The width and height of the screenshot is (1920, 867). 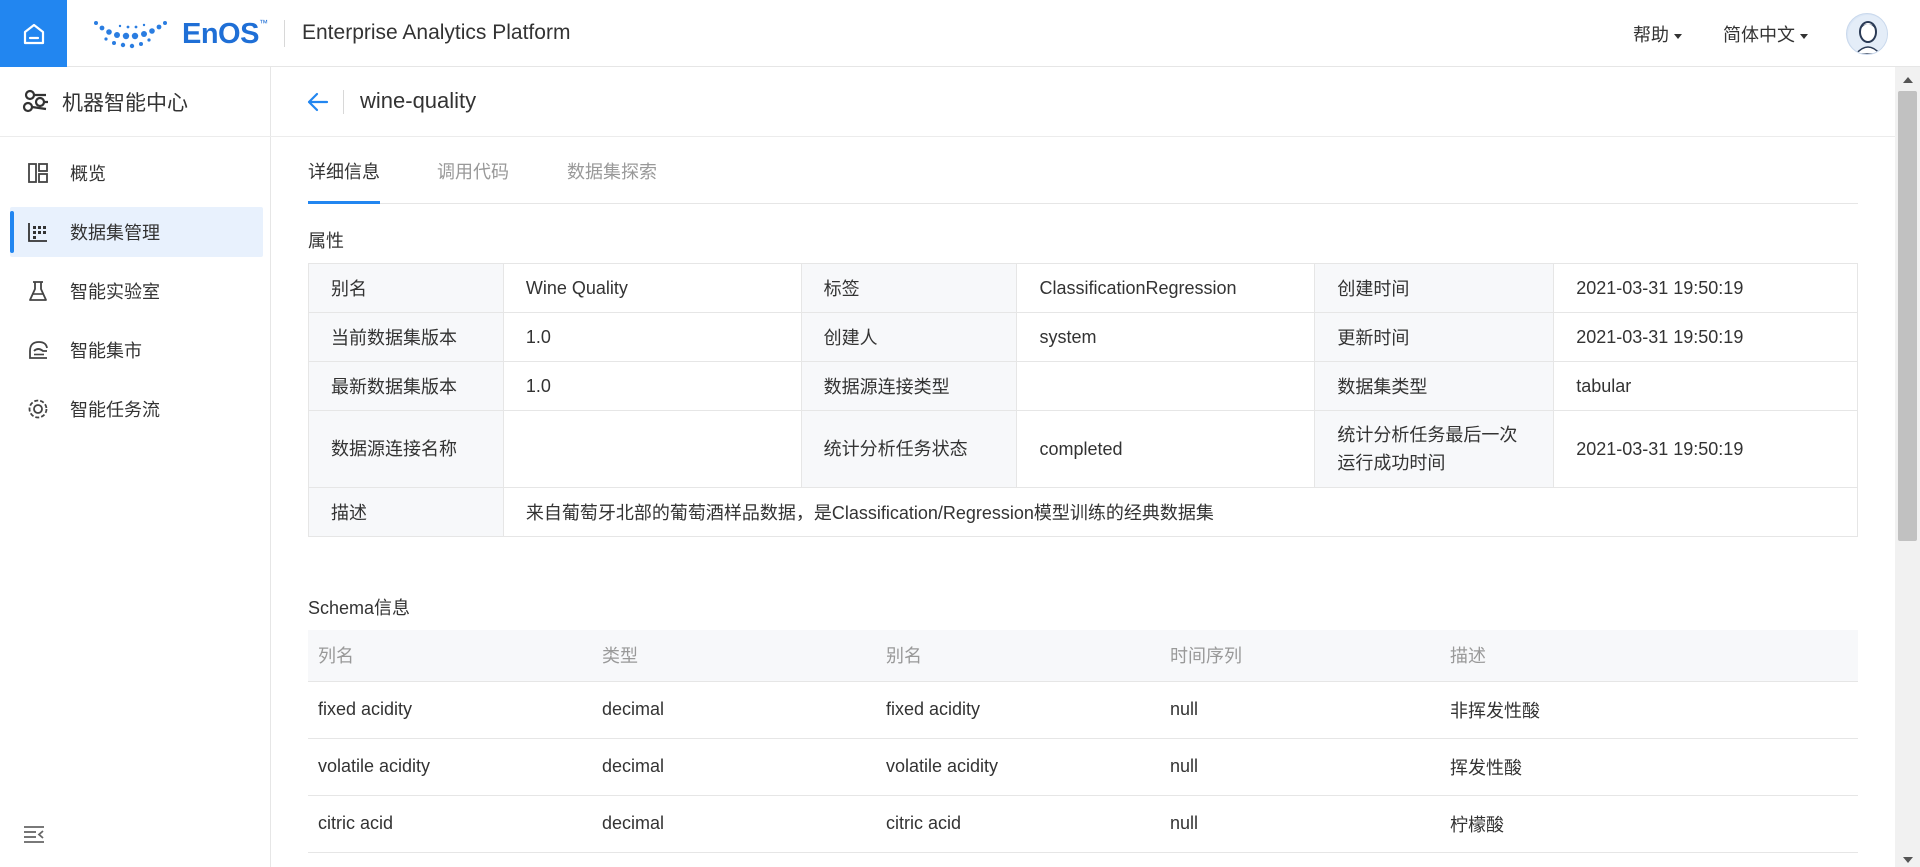 I want to click on gear-icon, so click(x=38, y=409).